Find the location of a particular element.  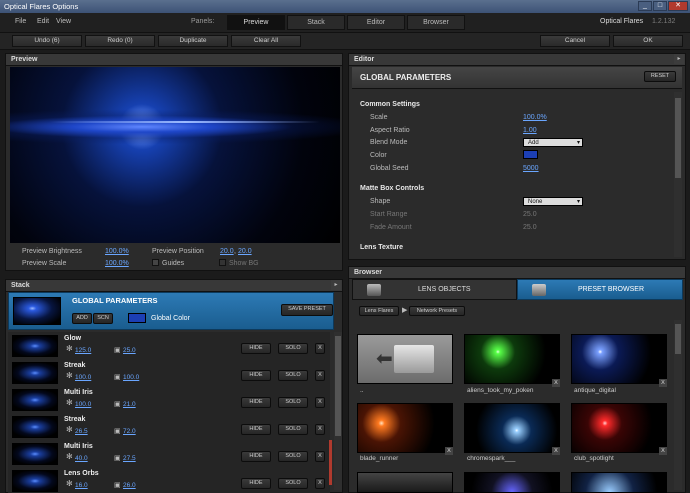

layer-brightness: 16.0 is located at coordinates (81, 485).